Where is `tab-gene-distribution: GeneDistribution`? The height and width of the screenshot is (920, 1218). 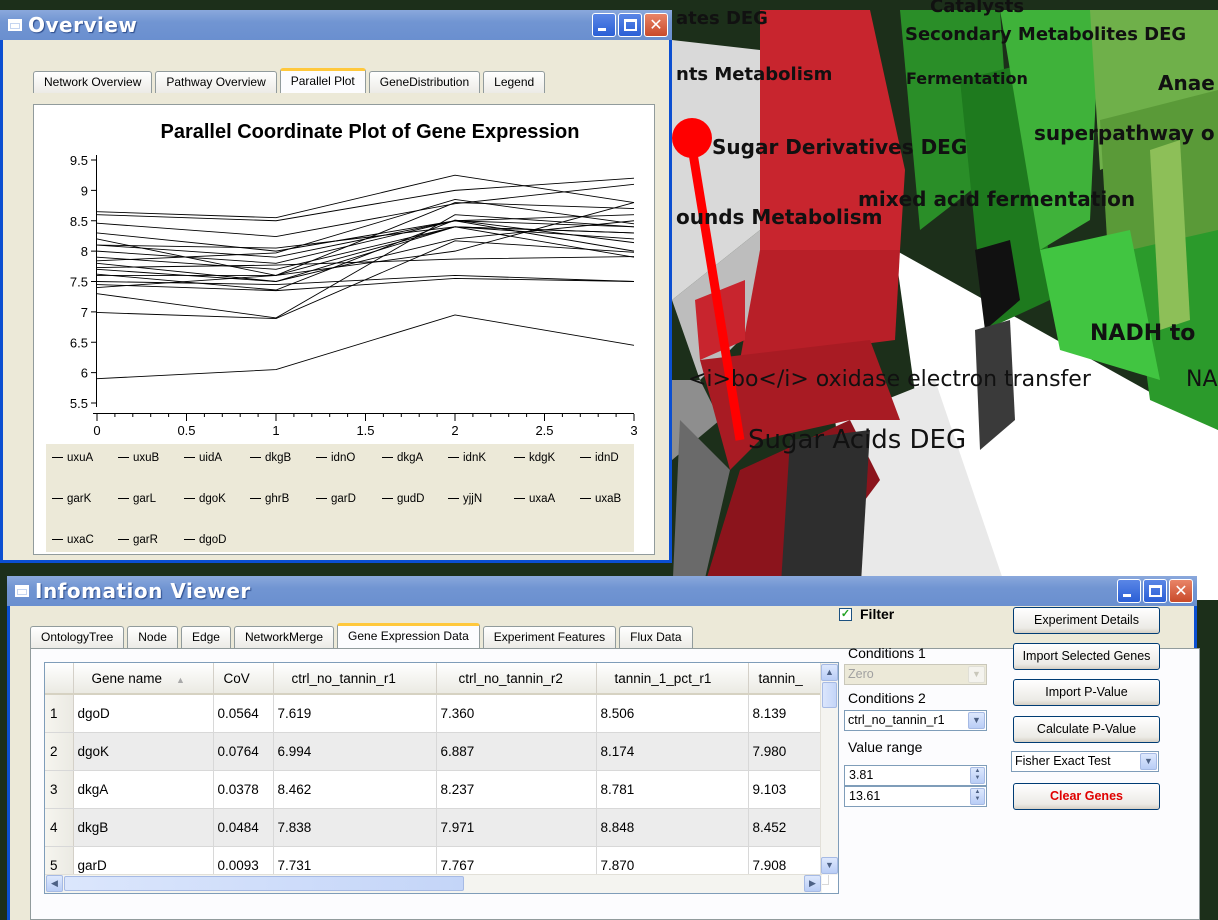
tab-gene-distribution: GeneDistribution is located at coordinates (424, 82).